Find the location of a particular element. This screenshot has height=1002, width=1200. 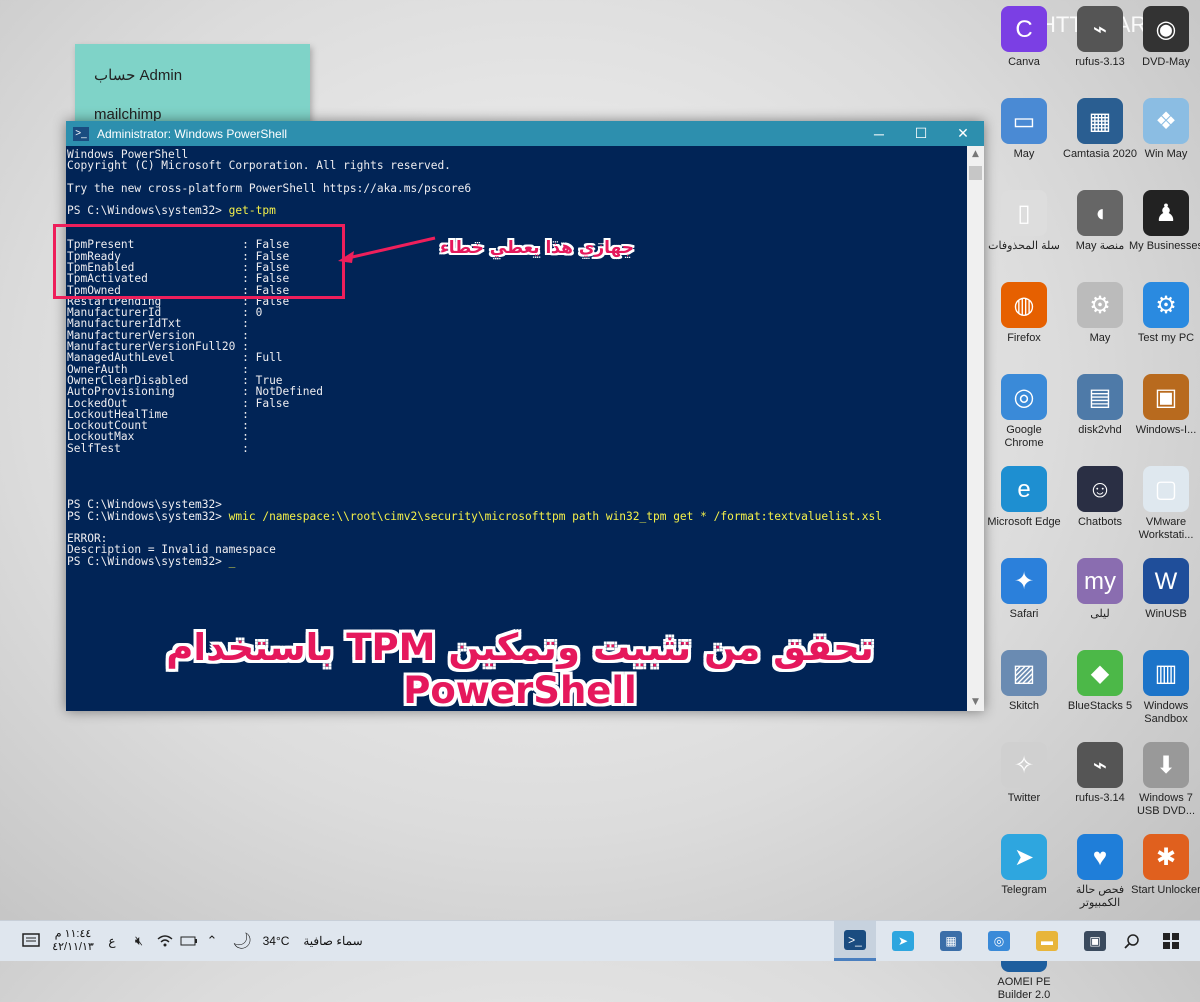

desktop-icon-item: ▦ Camtasia 2020 is located at coordinates (1100, 129).